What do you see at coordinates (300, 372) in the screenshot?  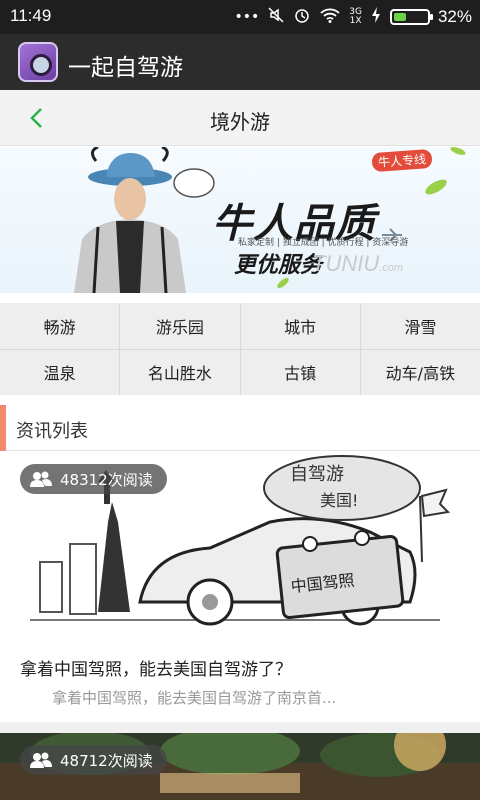 I see `category-ancient-town: 古镇` at bounding box center [300, 372].